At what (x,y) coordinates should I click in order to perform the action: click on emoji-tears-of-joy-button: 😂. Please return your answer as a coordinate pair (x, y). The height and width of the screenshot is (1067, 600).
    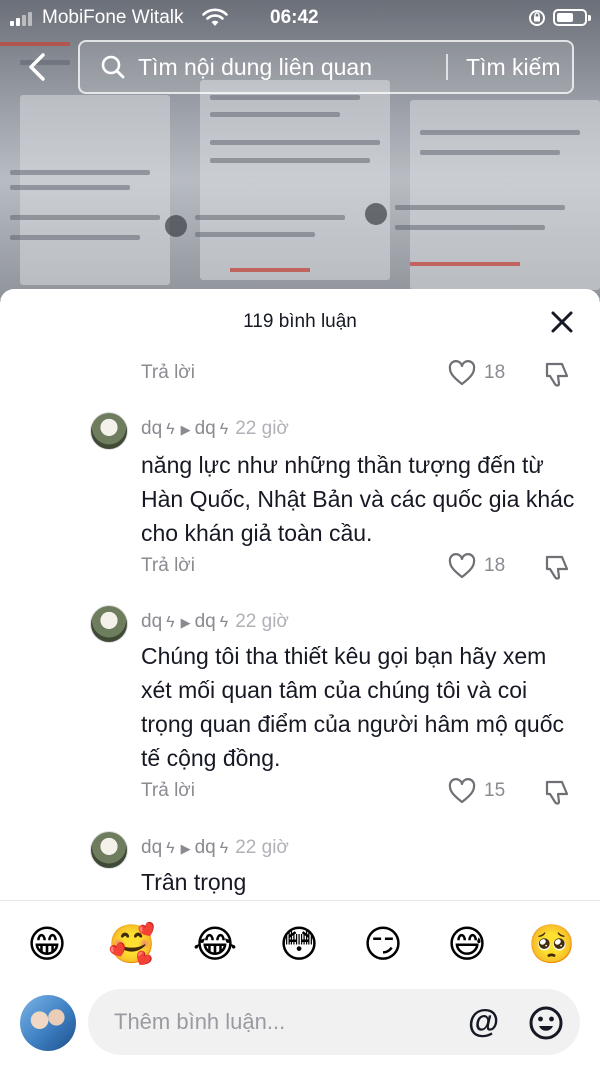
    Looking at the image, I should click on (215, 944).